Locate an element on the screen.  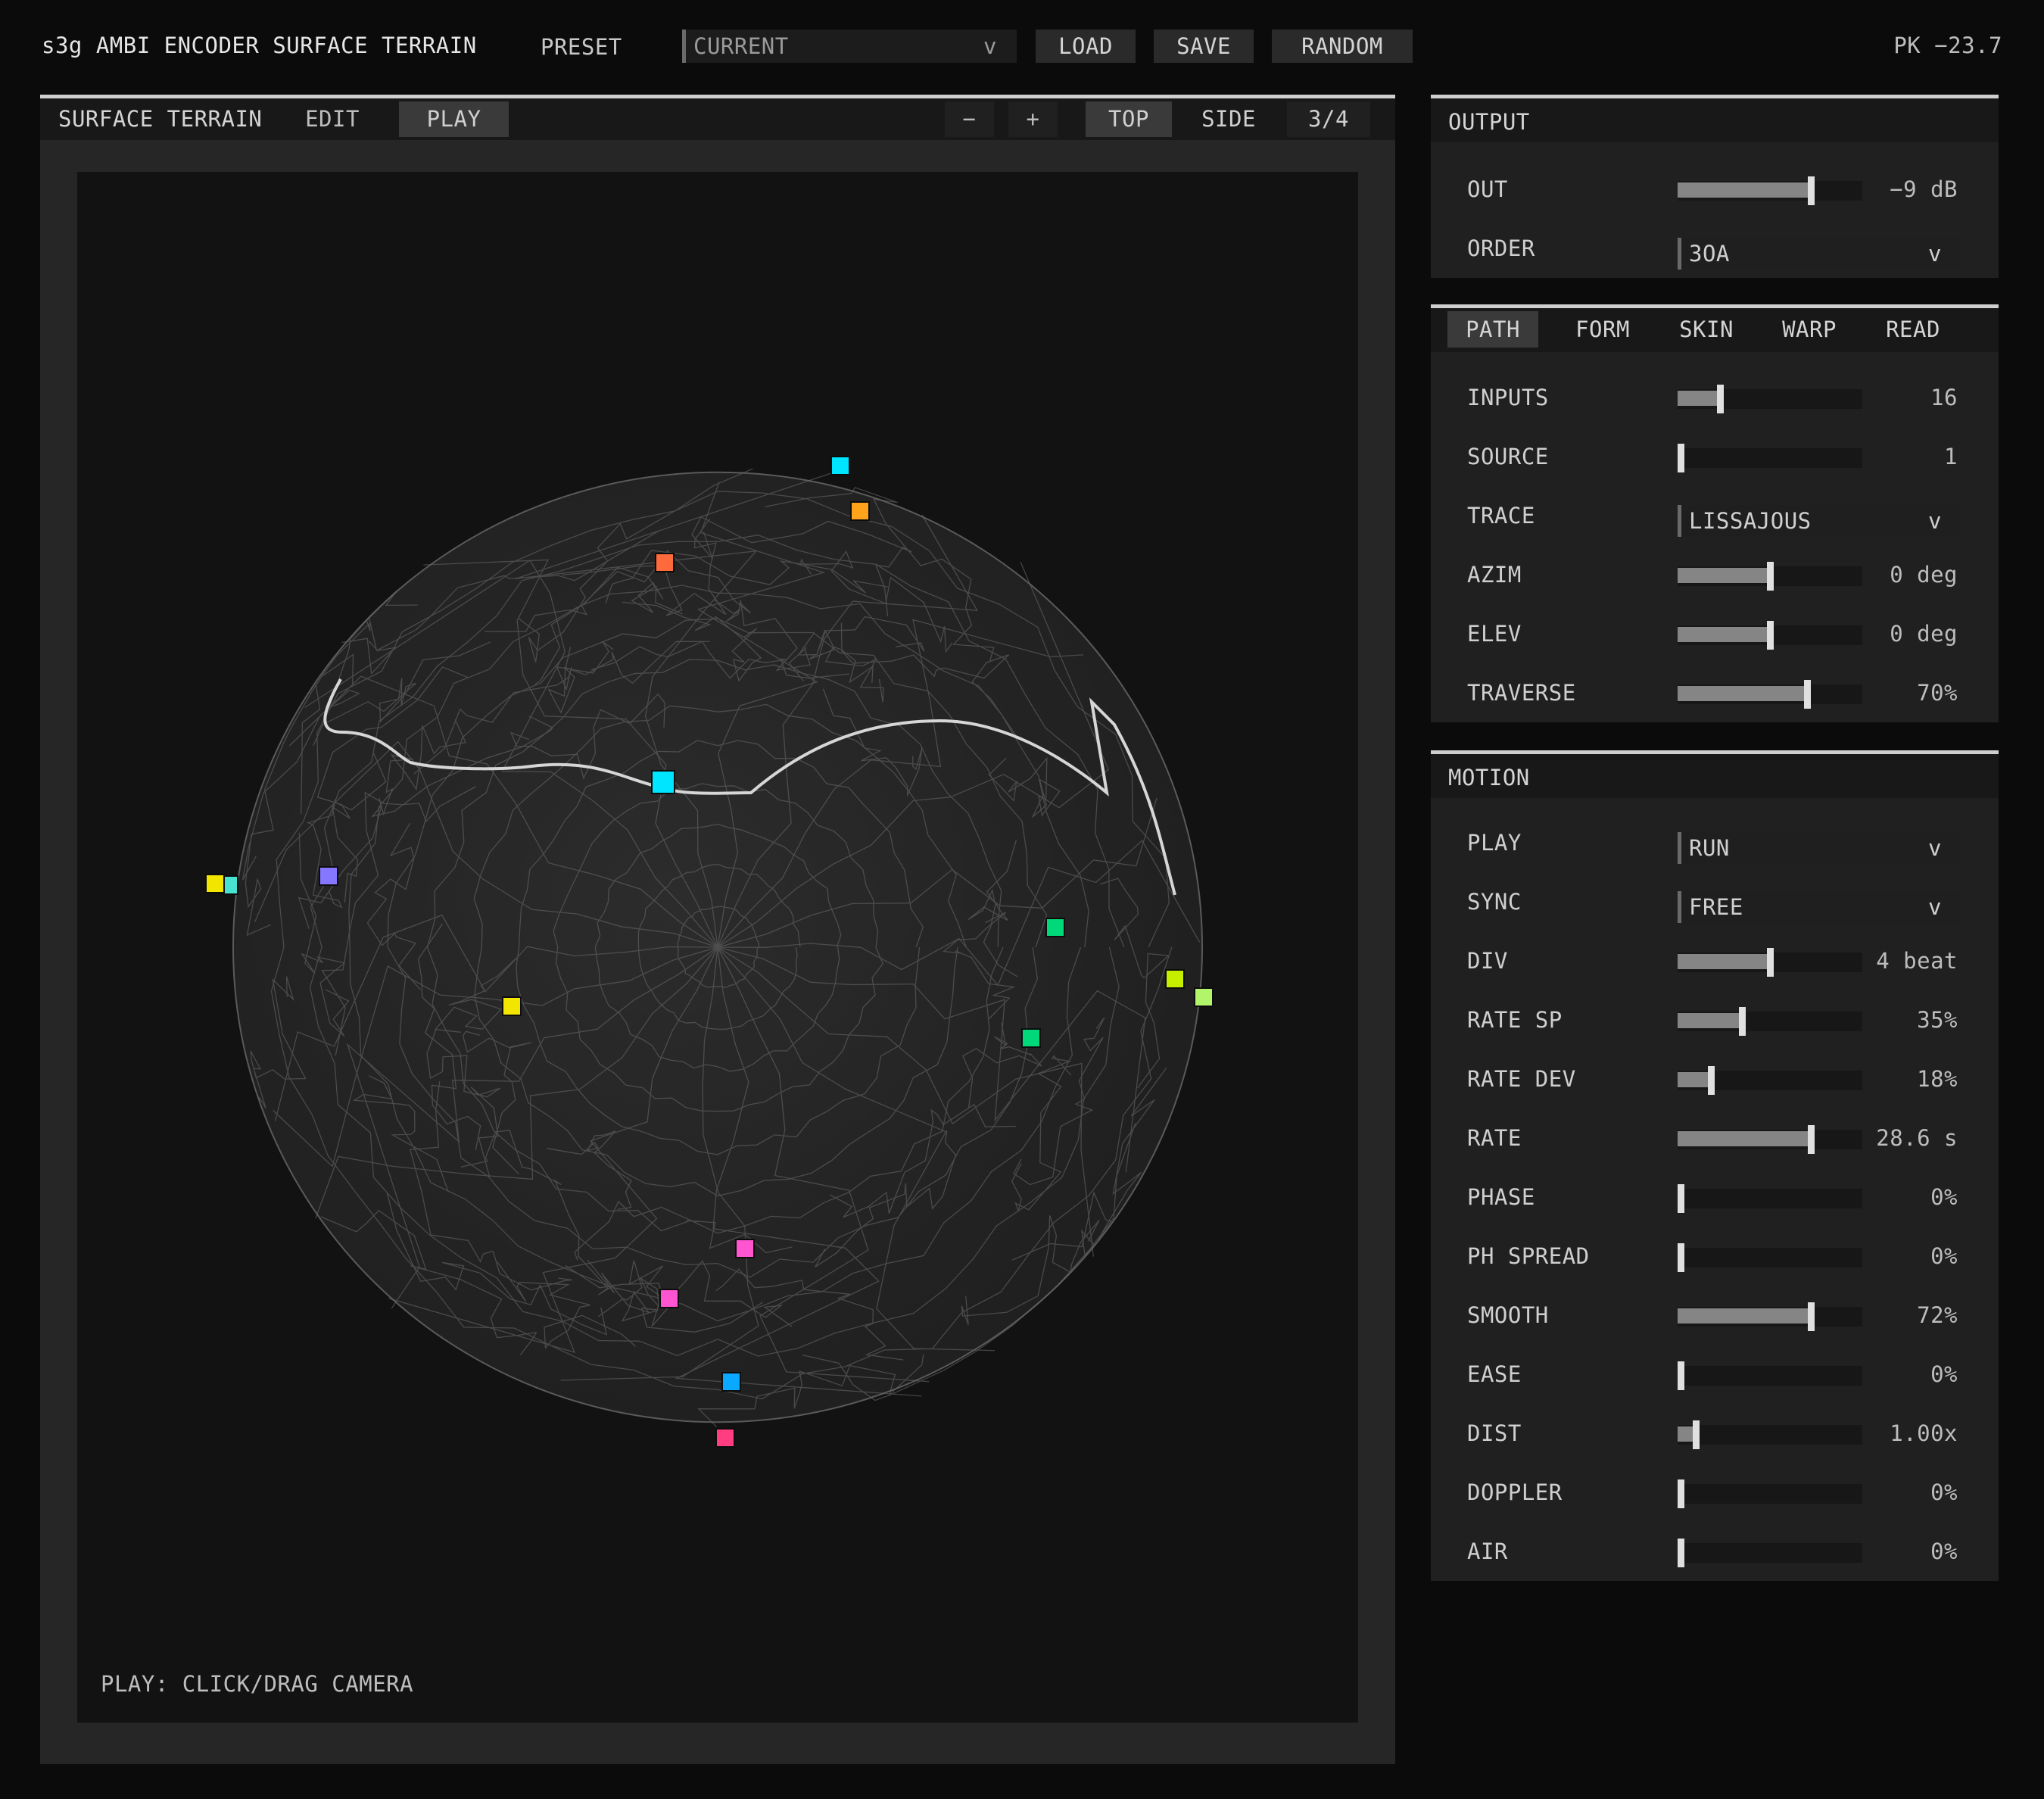
motion-rate-dev-slider-fill is located at coordinates (1695, 1079).